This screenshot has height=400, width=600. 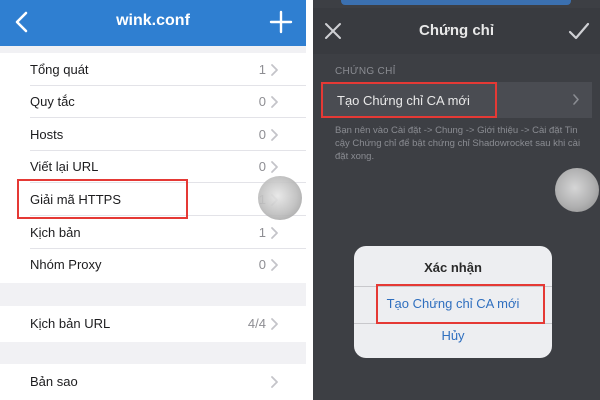 I want to click on page-title: wink.conf, so click(x=153, y=20).